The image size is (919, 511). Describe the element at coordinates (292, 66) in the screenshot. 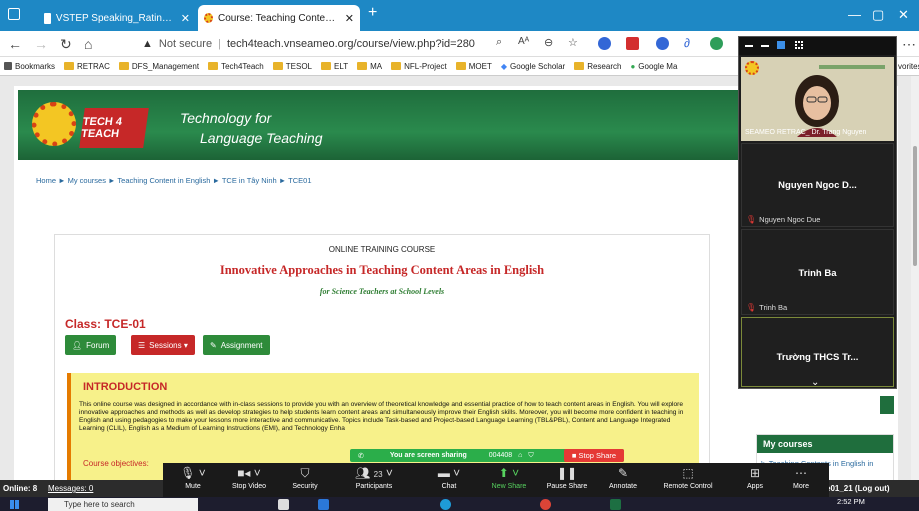

I see `bookmark-item: TESOL` at that location.